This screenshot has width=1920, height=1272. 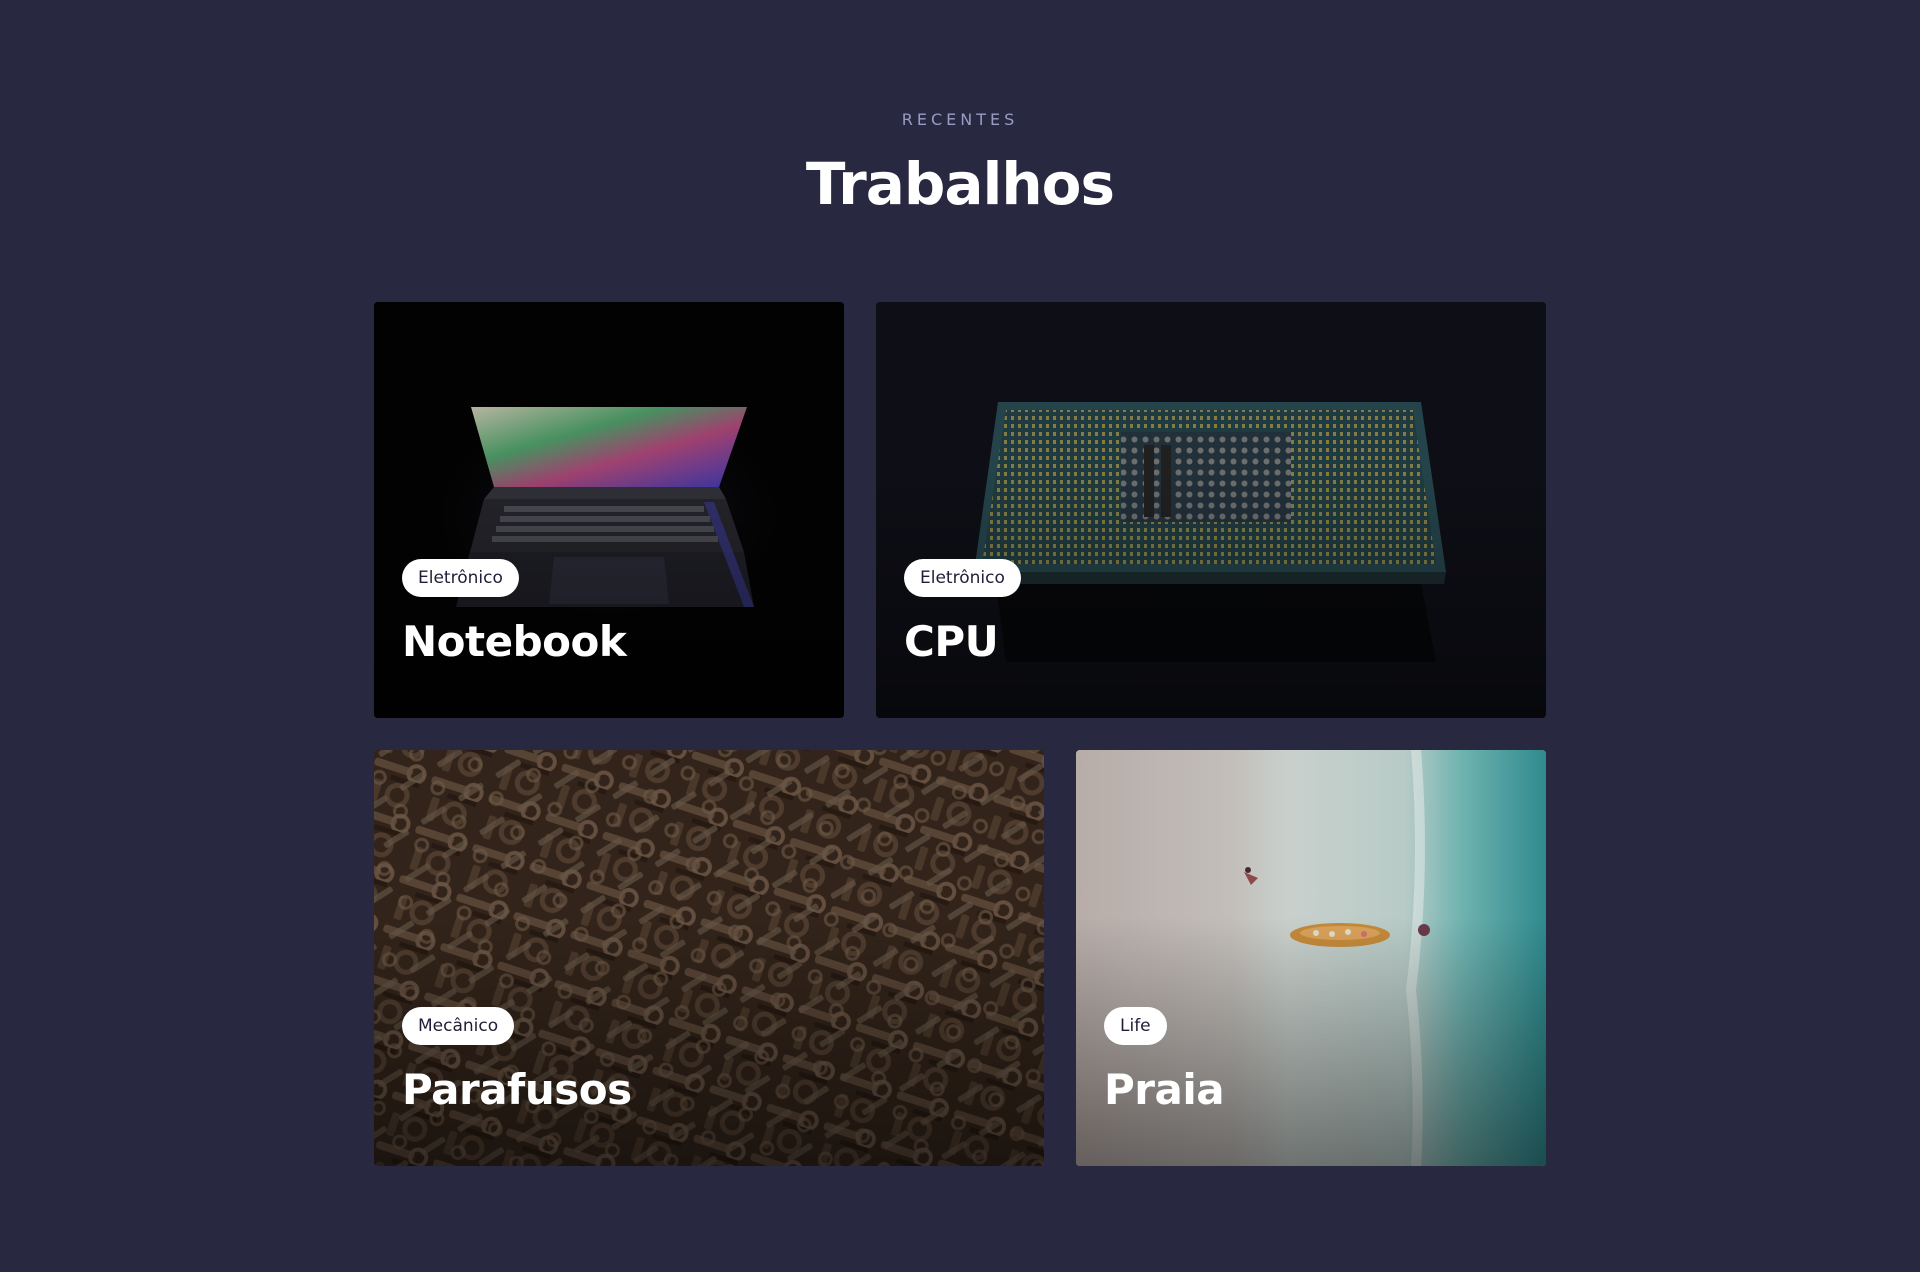 I want to click on section-title: Trabalhos, so click(x=960, y=184).